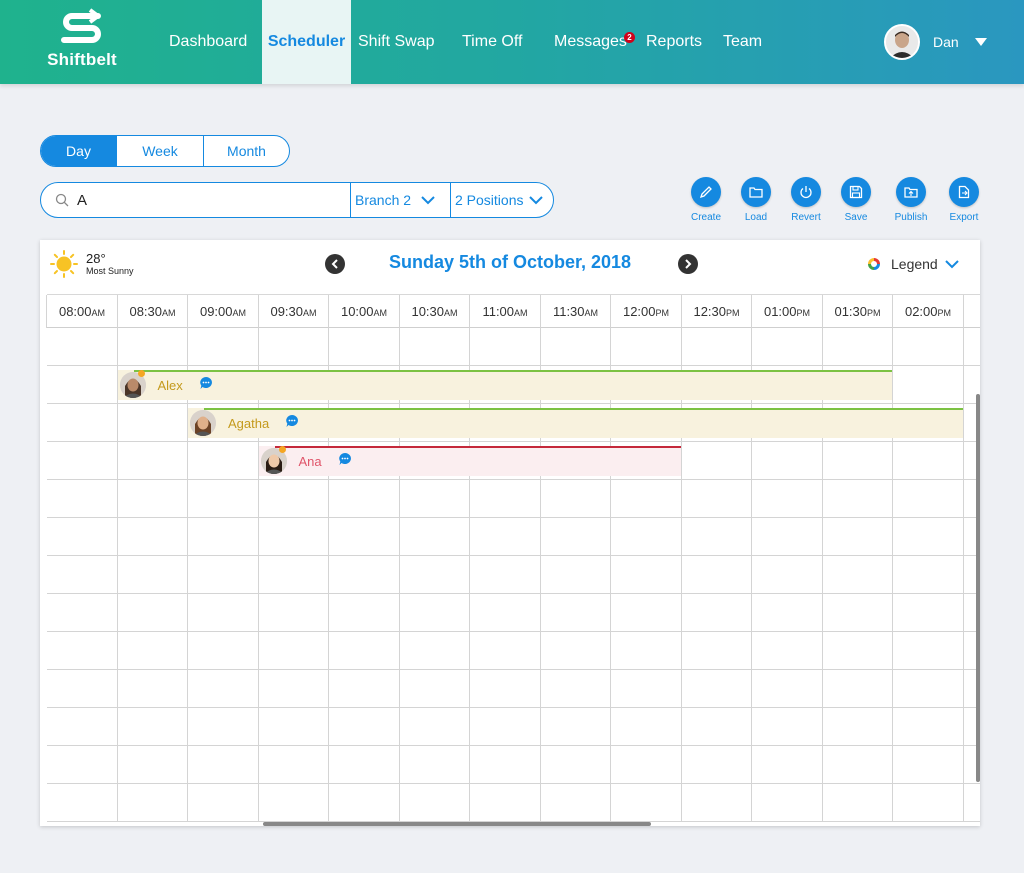  I want to click on time-slot-header: 02:00PM, so click(927, 311).